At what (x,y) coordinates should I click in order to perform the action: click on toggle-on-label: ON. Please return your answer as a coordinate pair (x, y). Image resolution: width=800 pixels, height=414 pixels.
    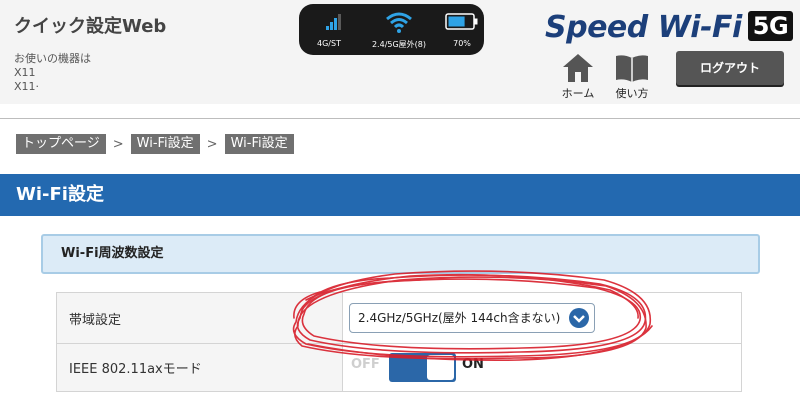
    Looking at the image, I should click on (473, 364).